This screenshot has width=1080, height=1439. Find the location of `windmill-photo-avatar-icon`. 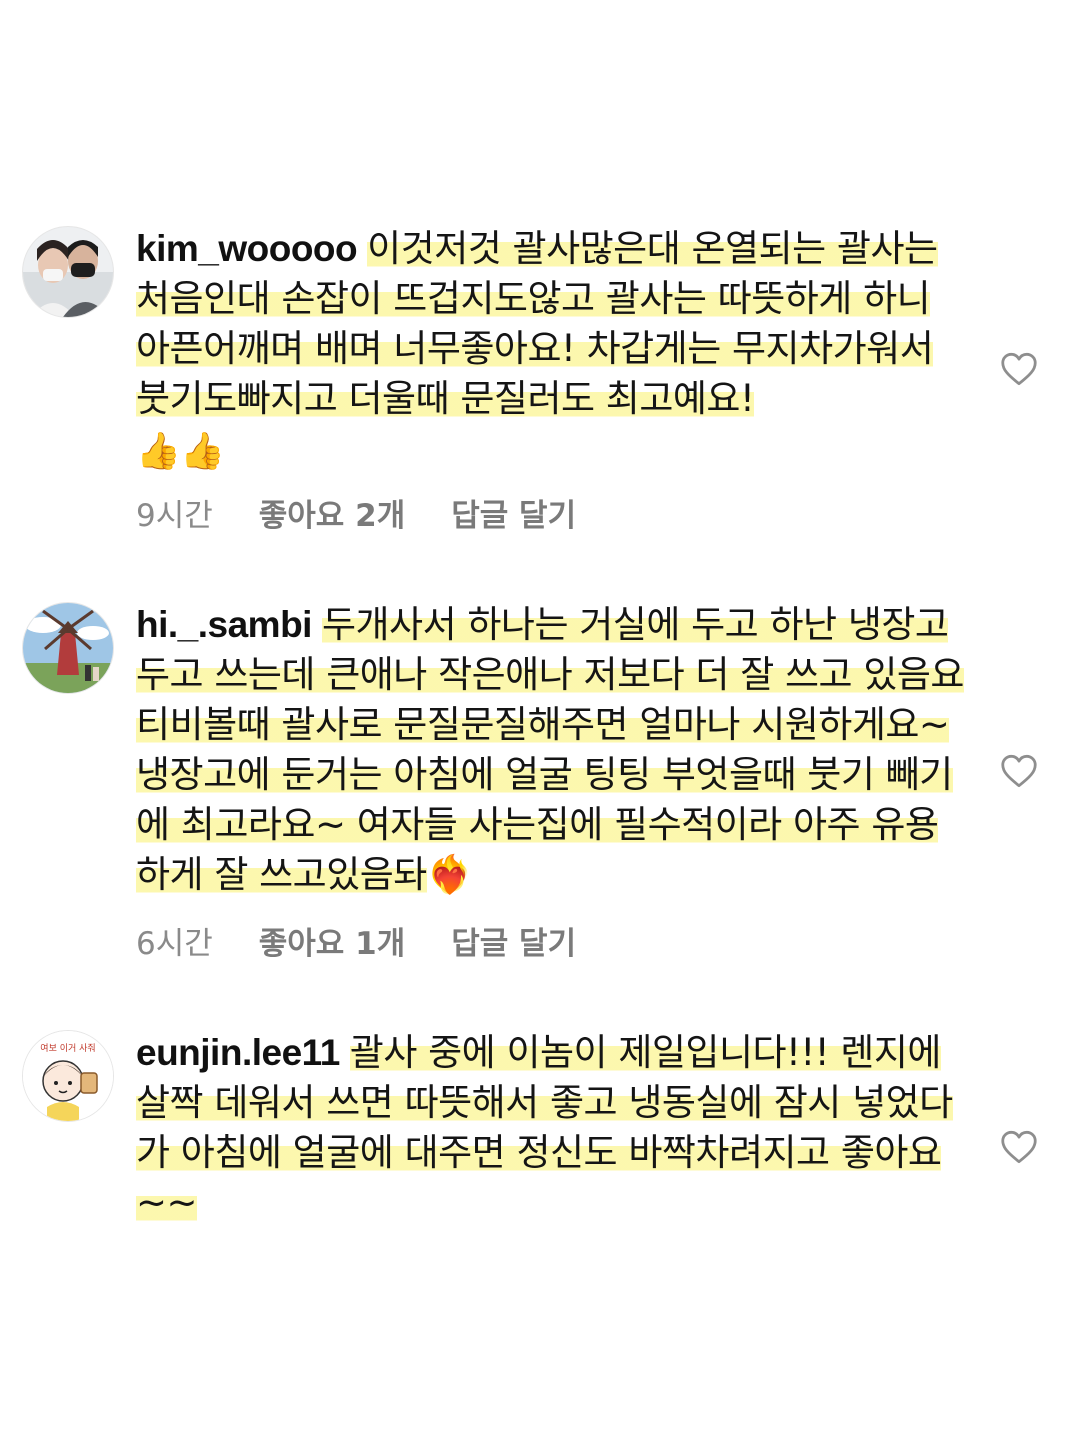

windmill-photo-avatar-icon is located at coordinates (68, 648).